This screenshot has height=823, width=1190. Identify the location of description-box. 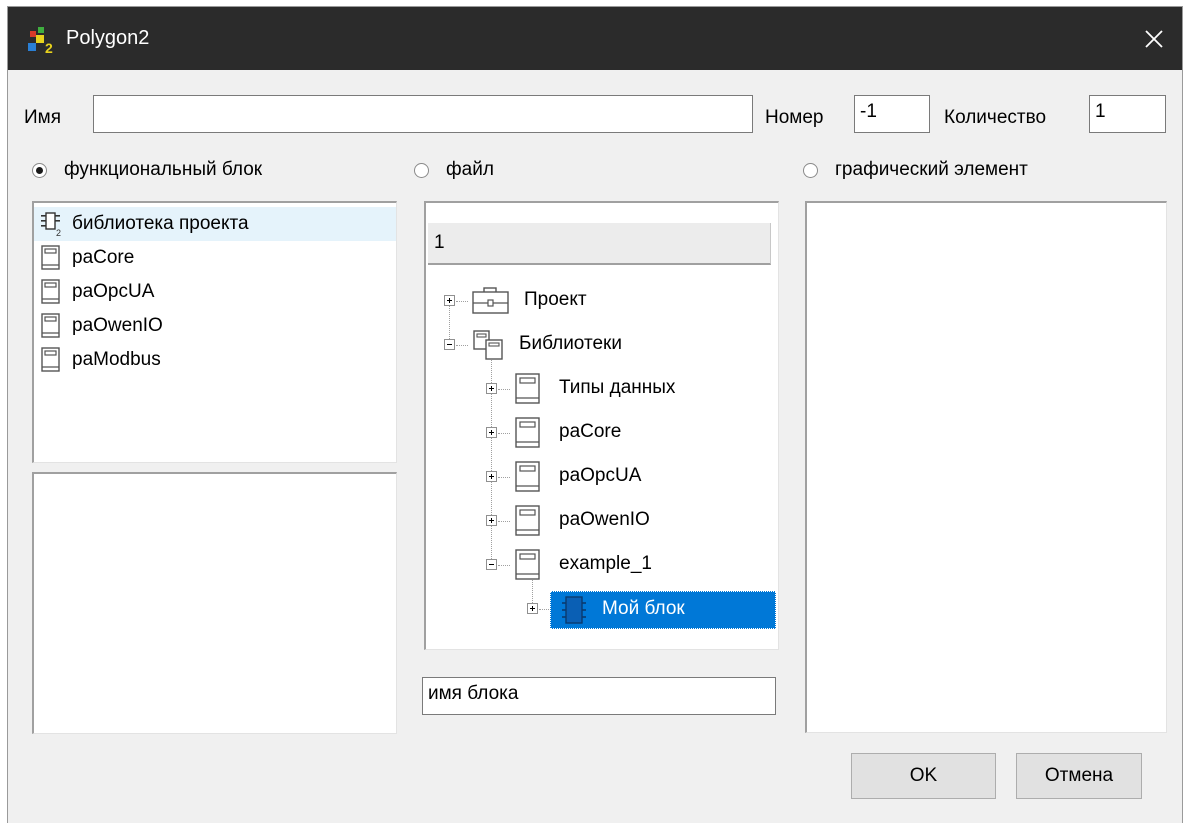
(214, 603).